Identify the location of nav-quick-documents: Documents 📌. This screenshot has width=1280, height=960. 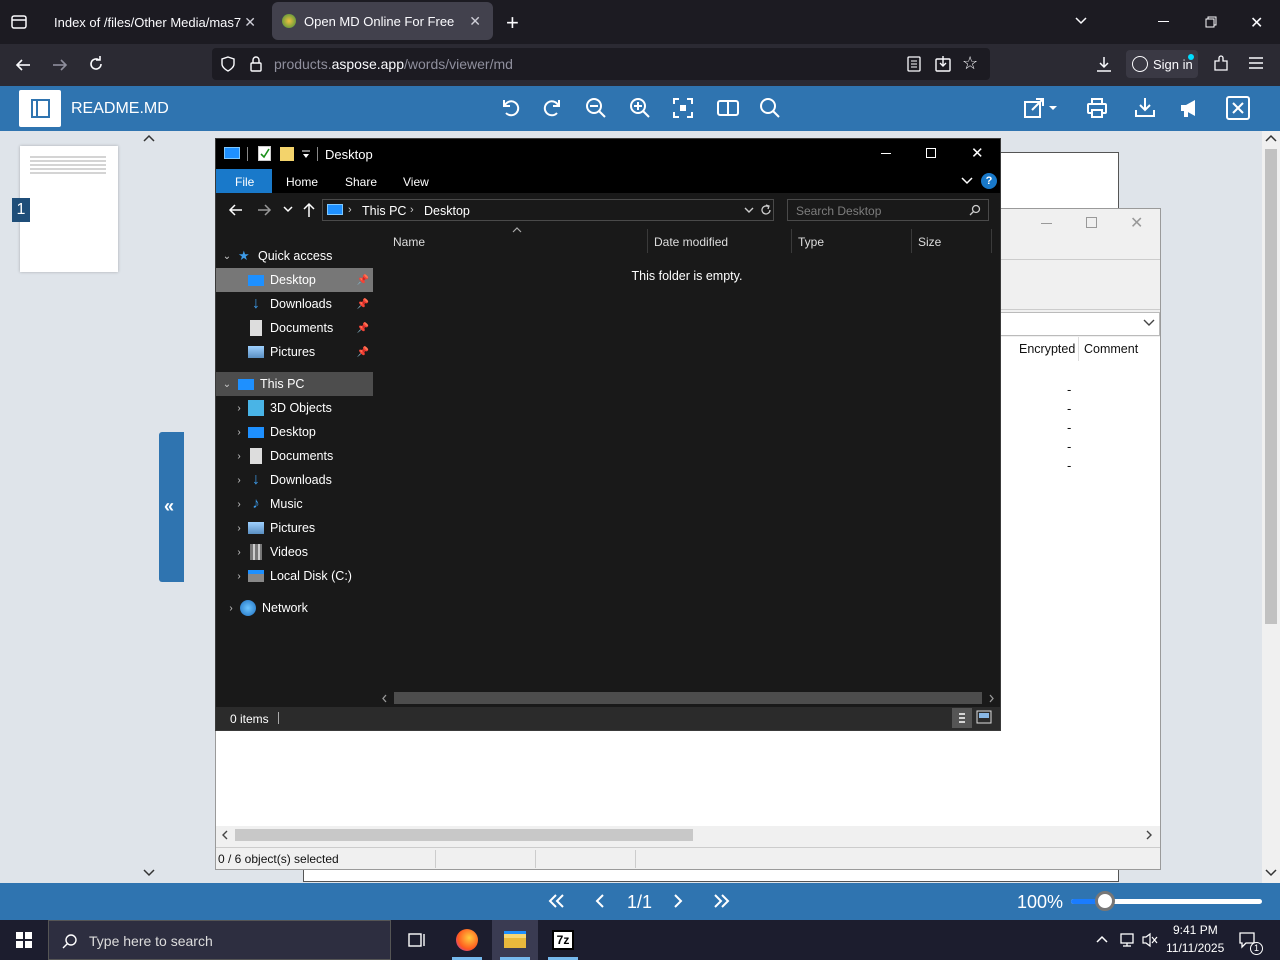
(294, 328).